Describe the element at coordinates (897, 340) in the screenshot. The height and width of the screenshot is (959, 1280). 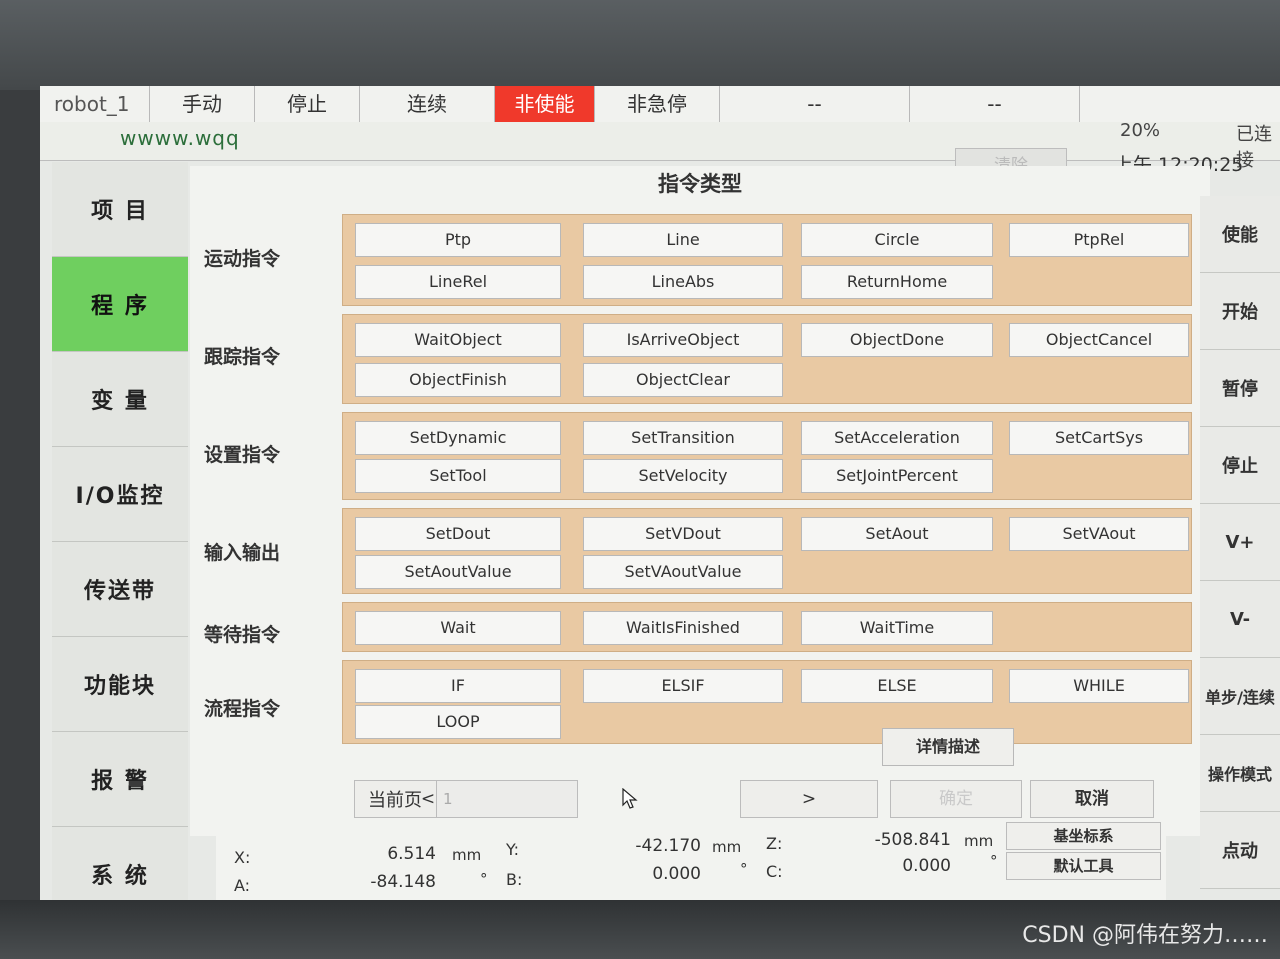
I see `cmd-objectdone: ObjectDone` at that location.